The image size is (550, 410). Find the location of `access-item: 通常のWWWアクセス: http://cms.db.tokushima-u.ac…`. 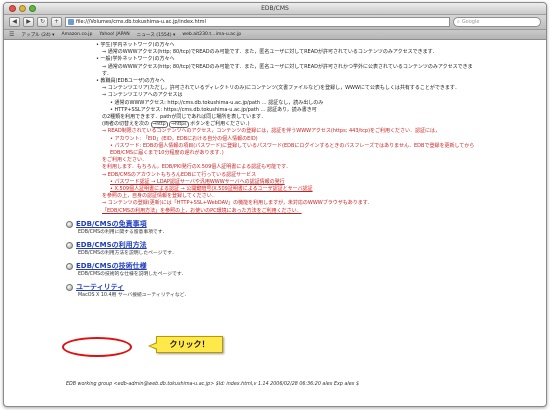

access-item: 通常のWWWアクセス: http://cms.db.tokushima-u.ac… is located at coordinates (271, 103).